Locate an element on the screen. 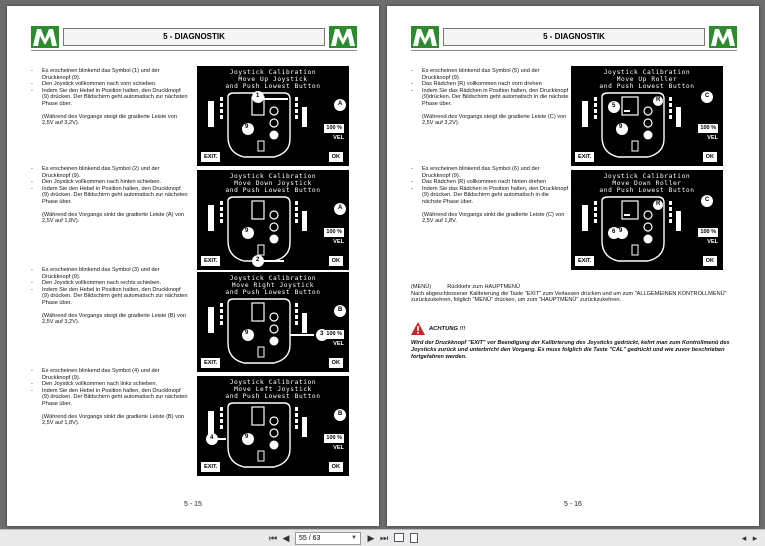  next-page-icon: ▶ is located at coordinates (371, 538).